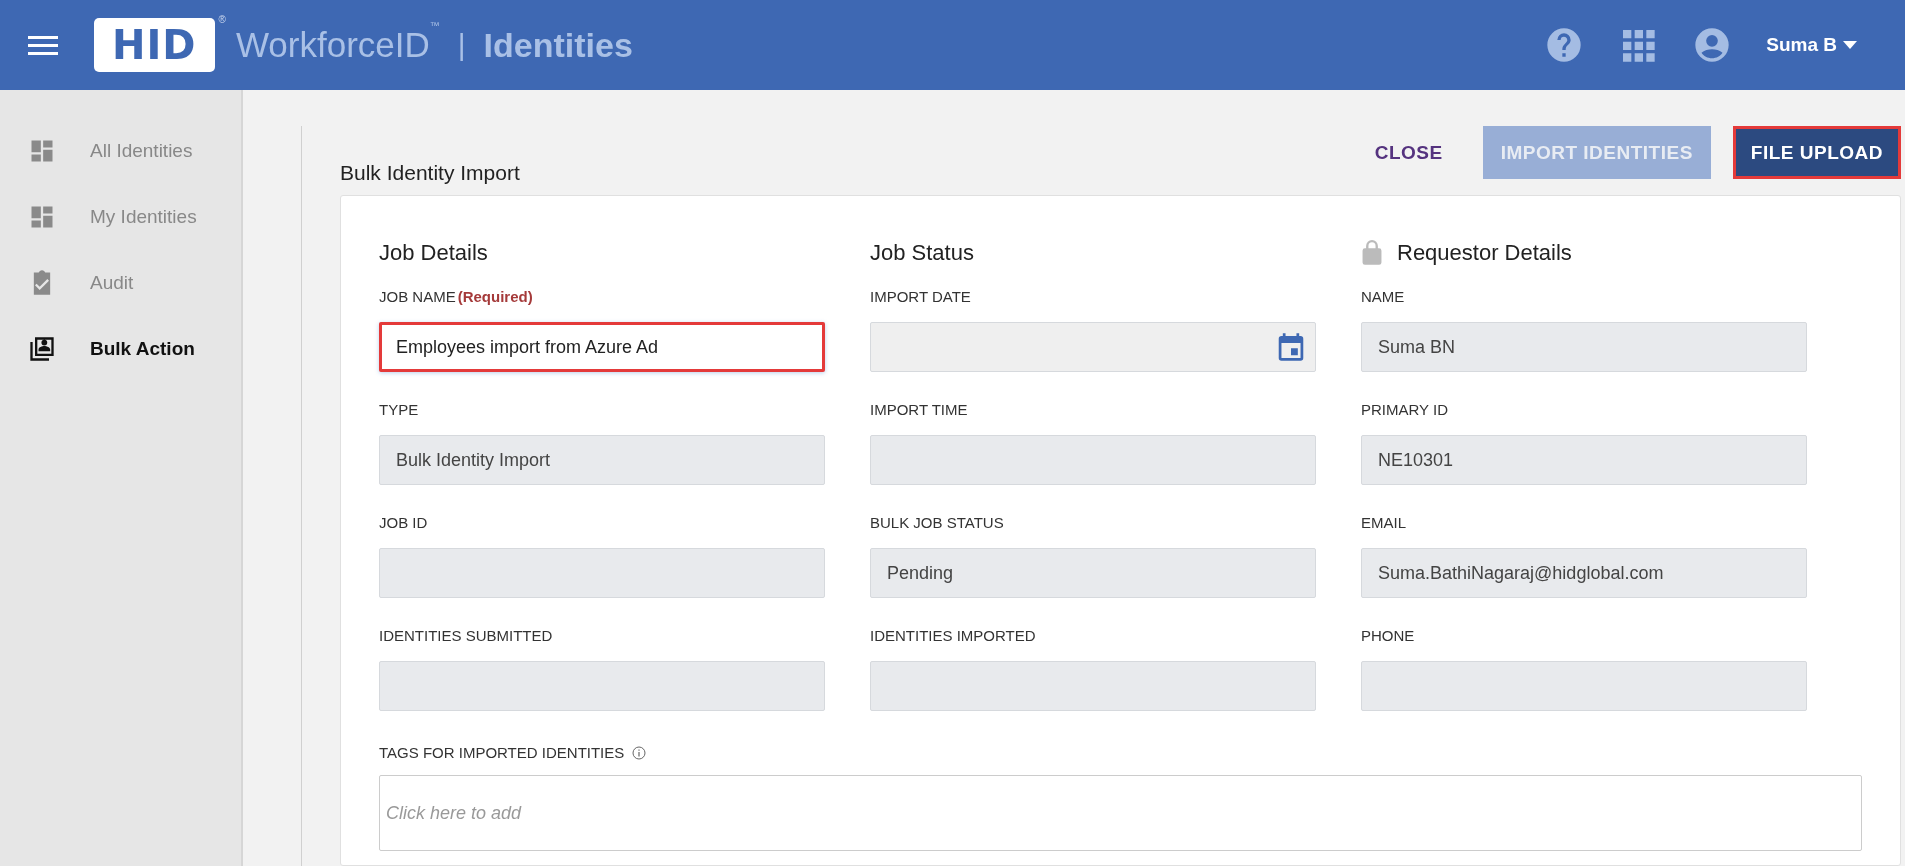 The width and height of the screenshot is (1905, 866). I want to click on job-name-input: Employees import from Azure Ad, so click(602, 347).